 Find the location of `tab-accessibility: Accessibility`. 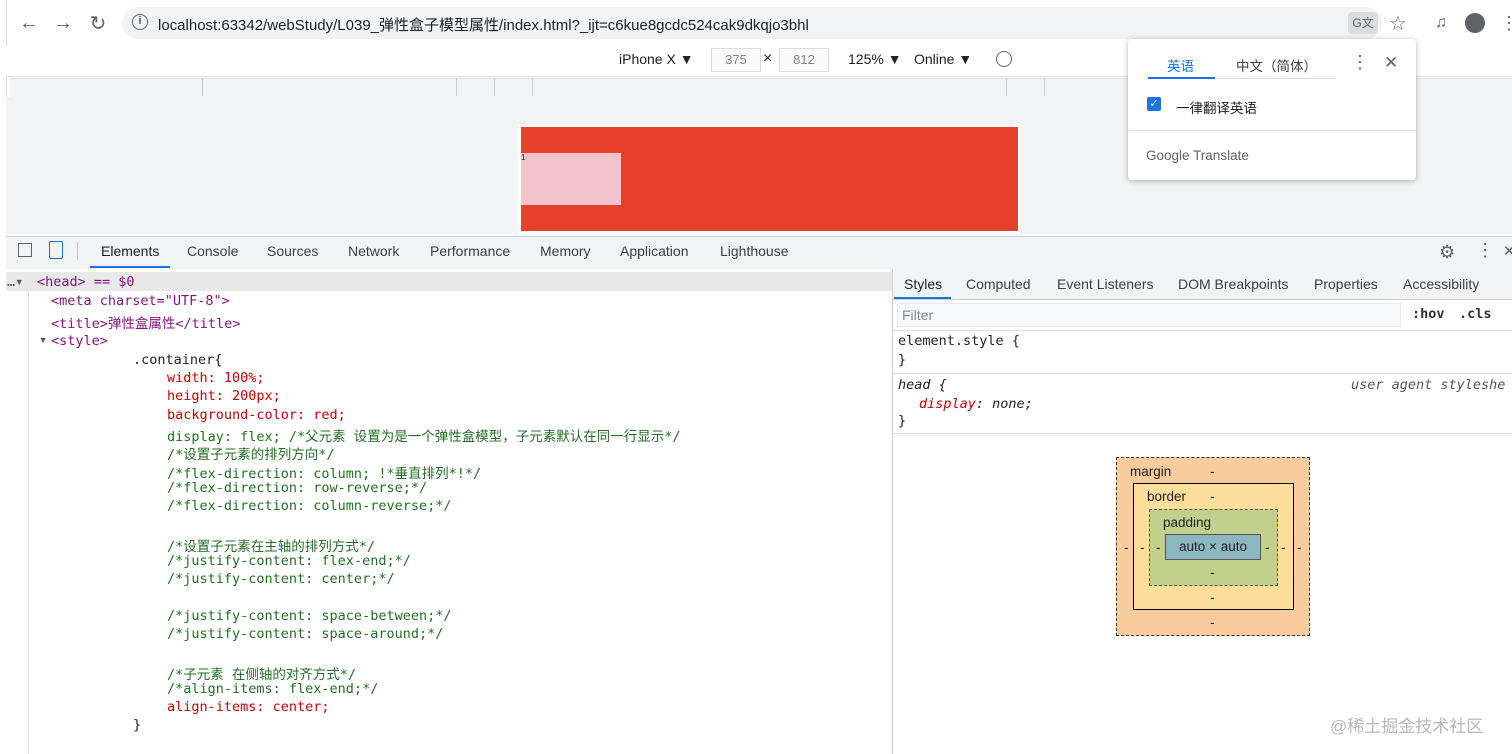

tab-accessibility: Accessibility is located at coordinates (1441, 284).